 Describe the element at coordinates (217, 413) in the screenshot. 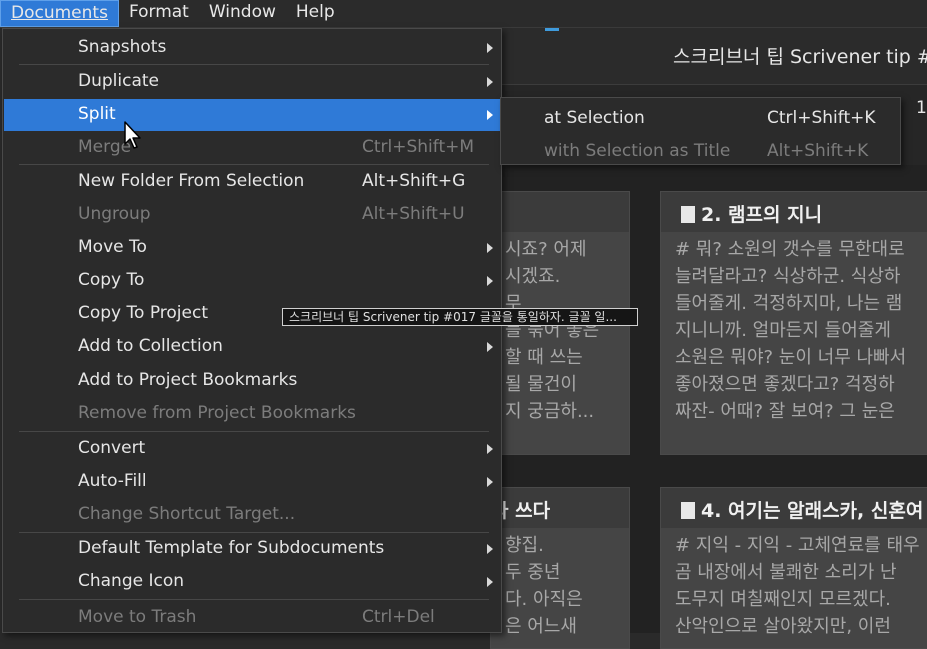

I see `menu-item-label: Remove from Project Bookmarks` at that location.